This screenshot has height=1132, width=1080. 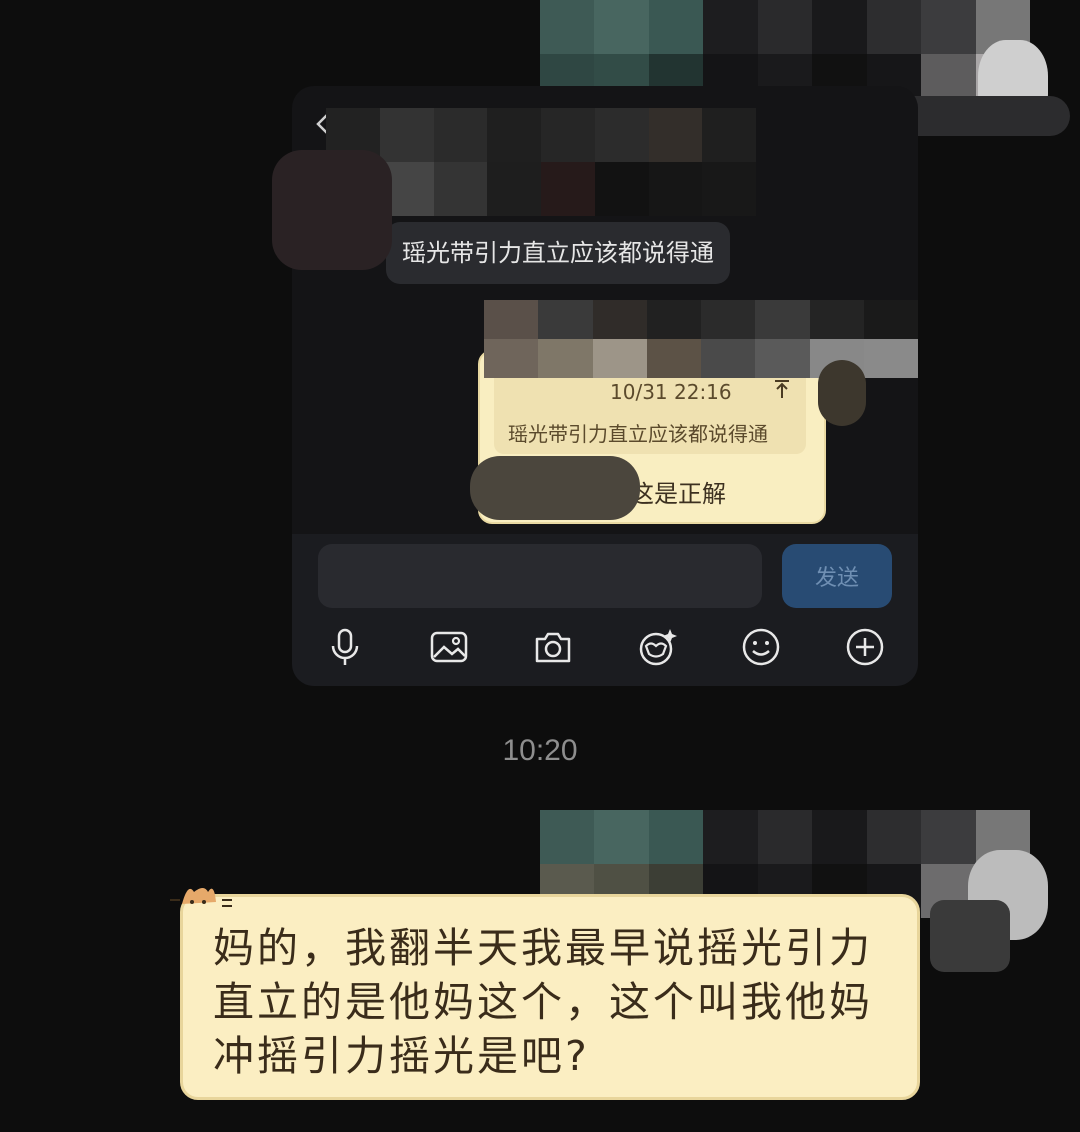 I want to click on emoji-icon, so click(x=761, y=647).